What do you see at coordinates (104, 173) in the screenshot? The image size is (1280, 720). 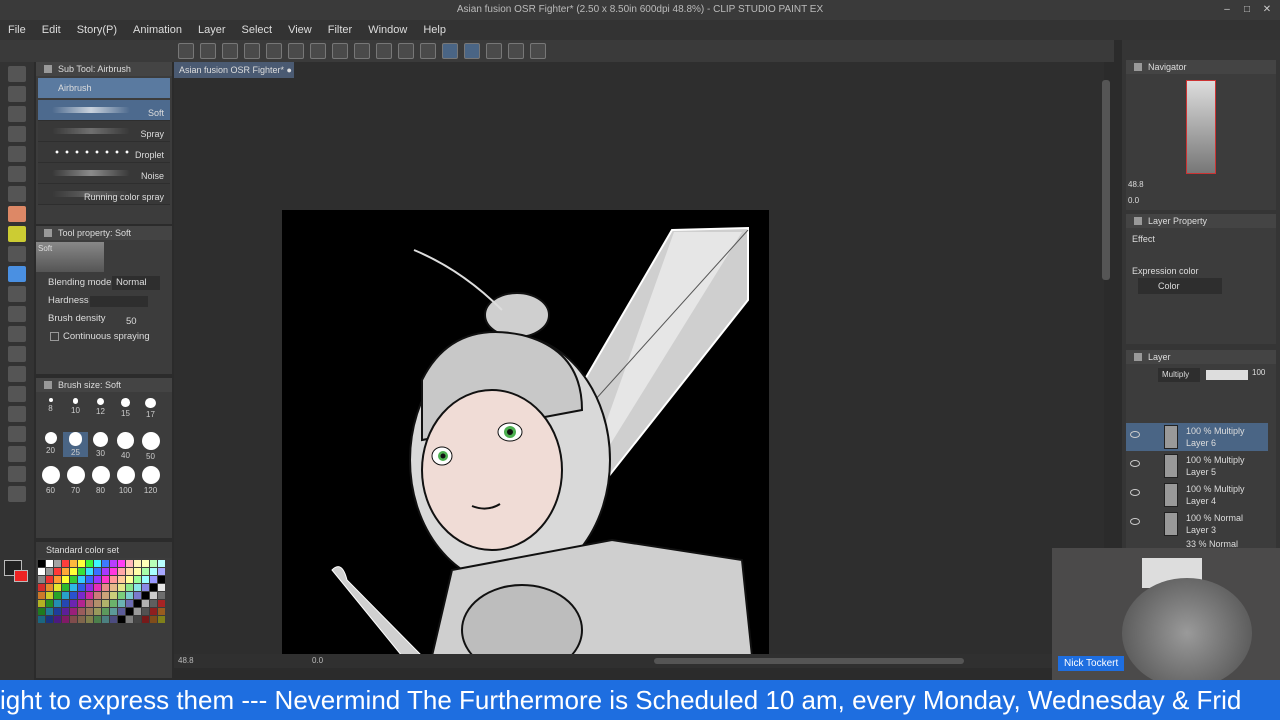 I see `brush-noise: Noise` at bounding box center [104, 173].